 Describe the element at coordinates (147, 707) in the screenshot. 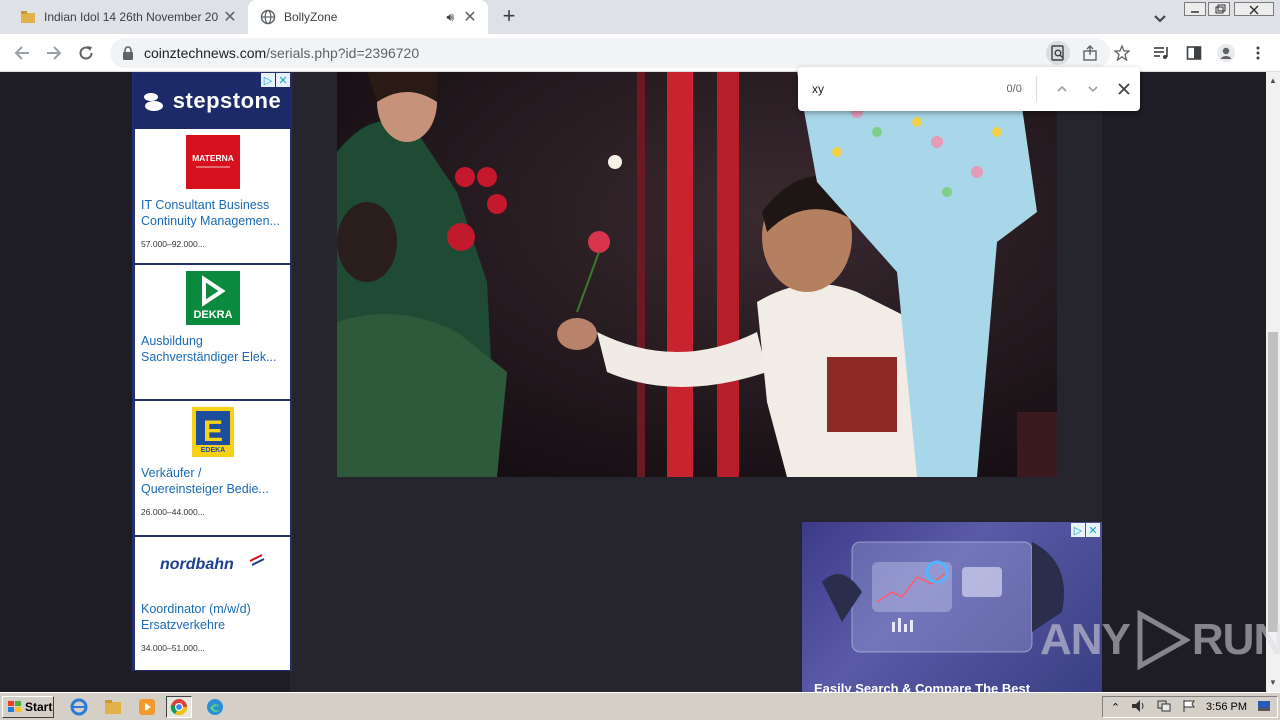

I see `media-player-icon` at that location.